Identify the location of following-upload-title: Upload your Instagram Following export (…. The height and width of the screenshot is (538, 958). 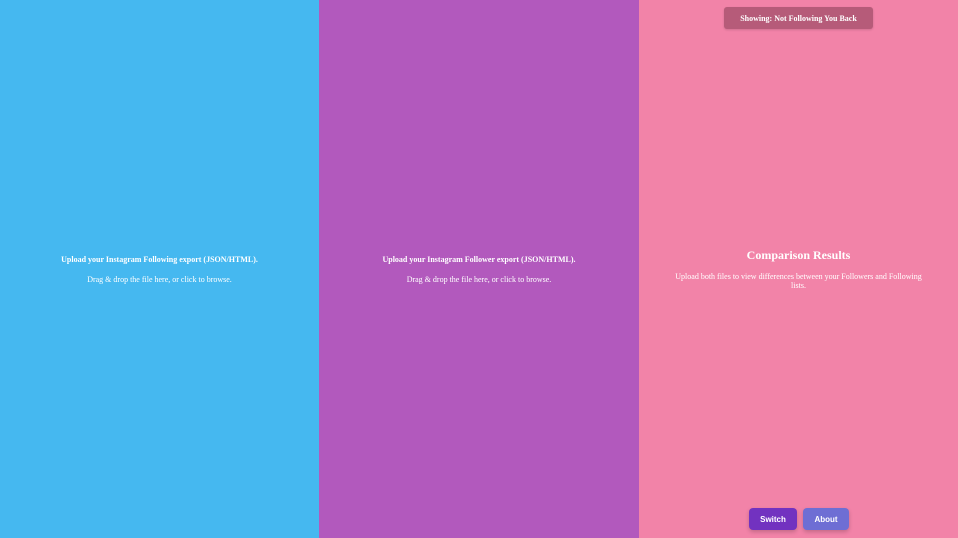
(159, 259).